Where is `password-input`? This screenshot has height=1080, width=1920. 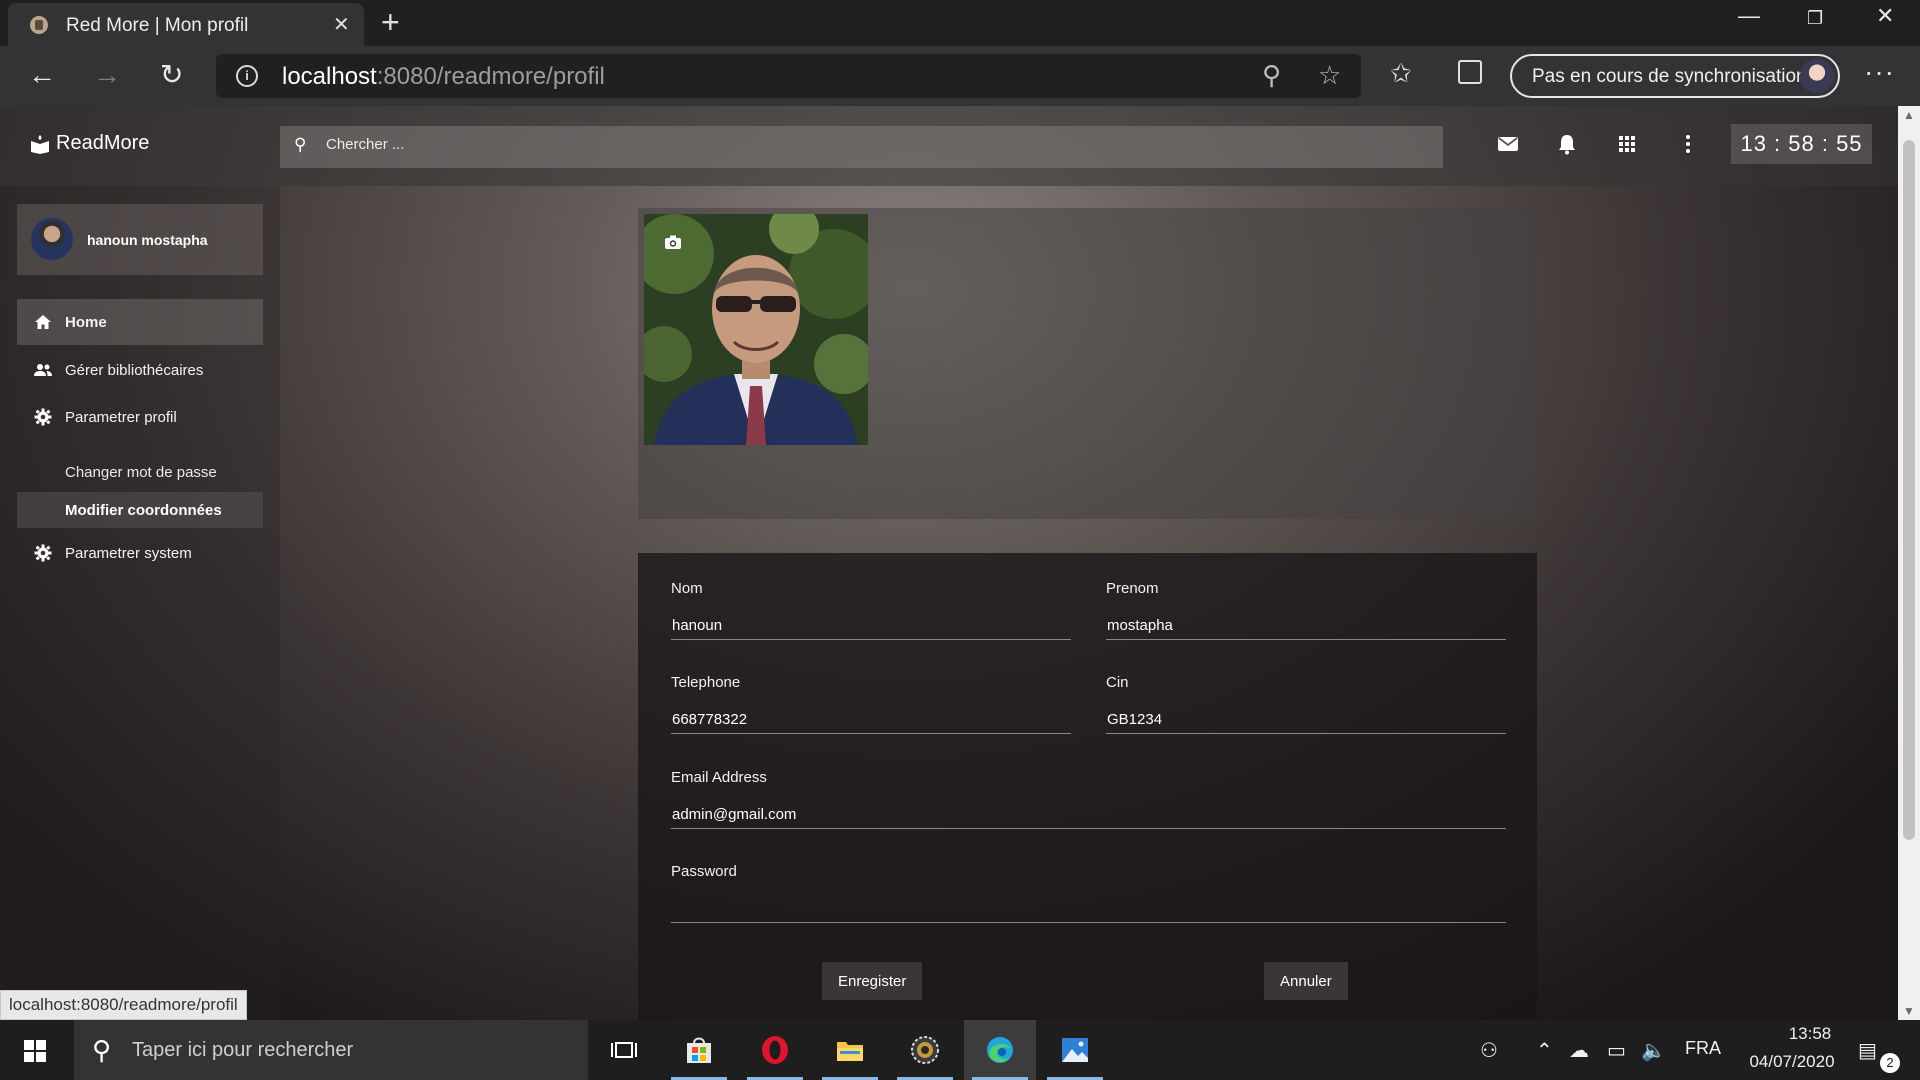 password-input is located at coordinates (1088, 907).